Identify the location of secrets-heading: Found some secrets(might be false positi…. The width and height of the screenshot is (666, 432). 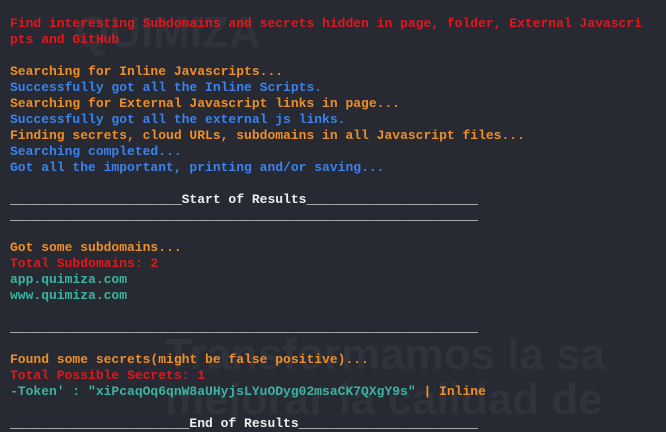
(189, 359).